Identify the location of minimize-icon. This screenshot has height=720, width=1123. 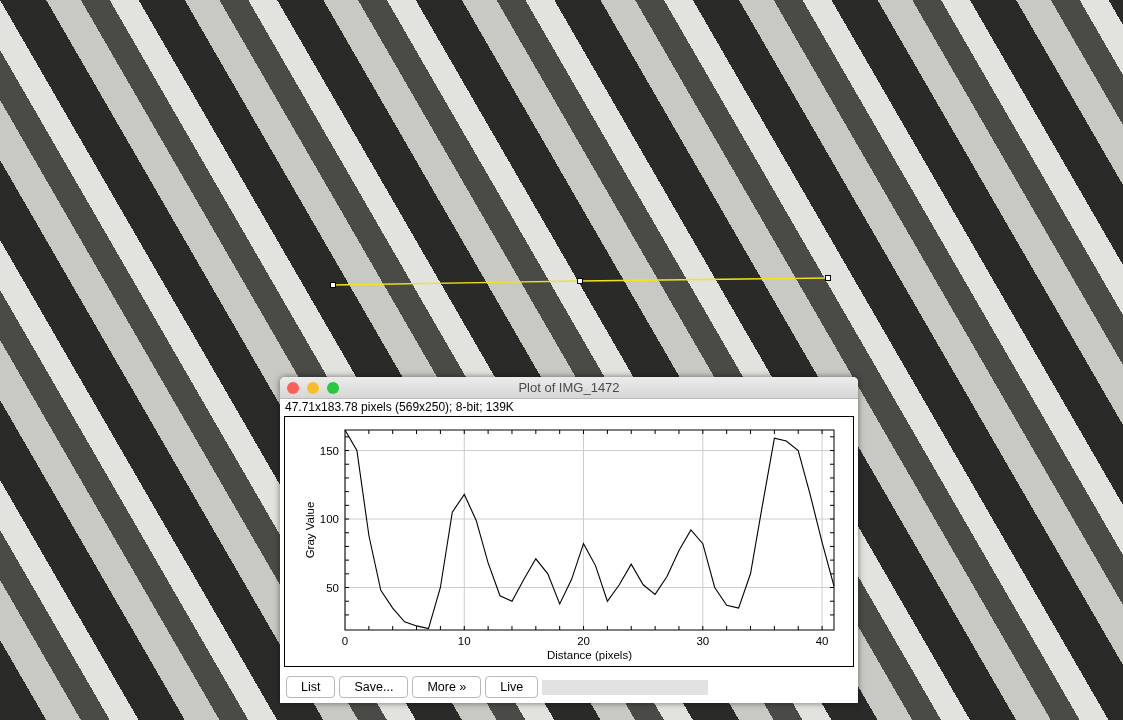
(313, 387).